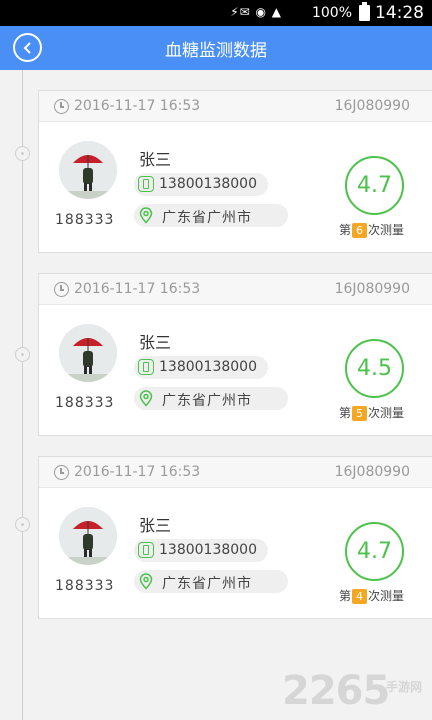  Describe the element at coordinates (22, 395) in the screenshot. I see `timeline-line` at that location.